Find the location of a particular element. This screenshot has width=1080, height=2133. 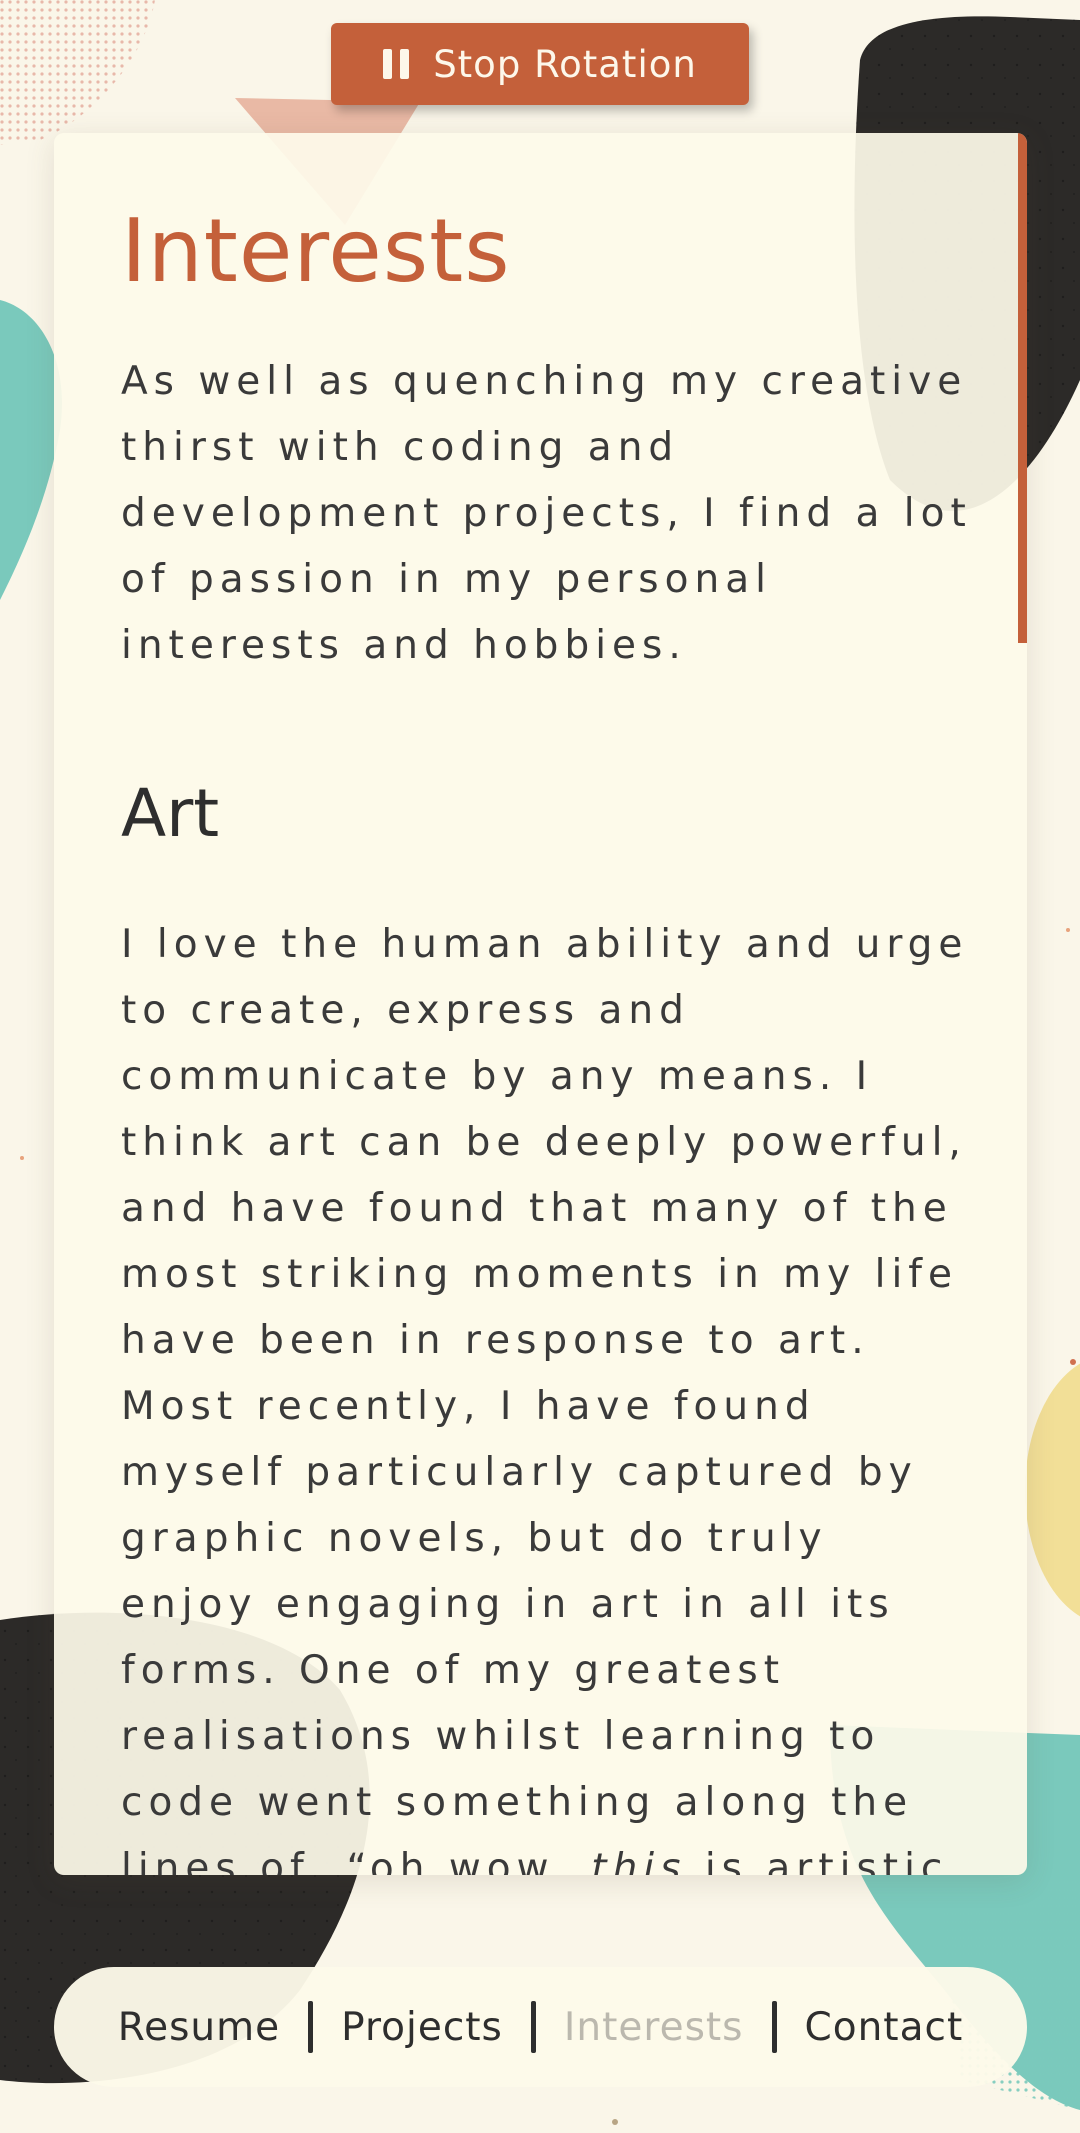

section-heading-art: Art is located at coordinates (170, 813).